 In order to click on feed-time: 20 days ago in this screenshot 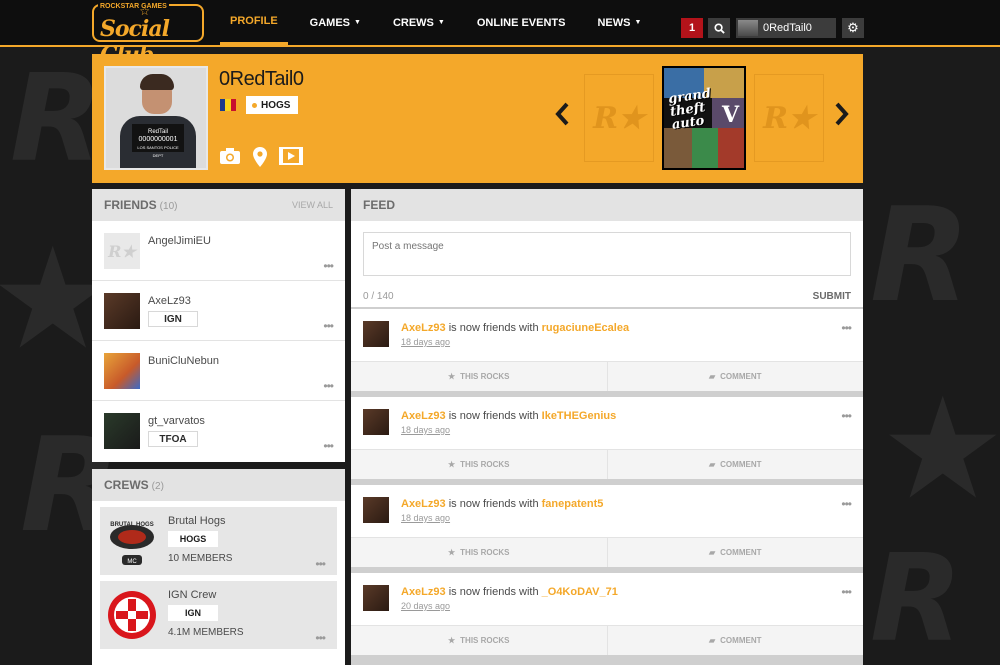, I will do `click(425, 606)`.